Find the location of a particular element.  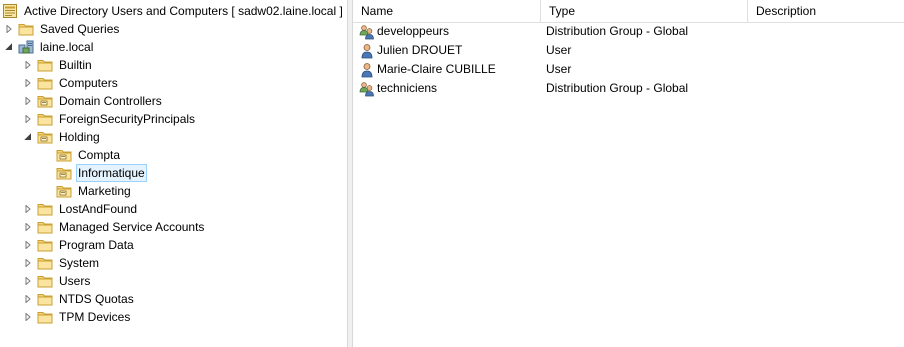

tree-item-label: Saved Queries is located at coordinates (80, 29).